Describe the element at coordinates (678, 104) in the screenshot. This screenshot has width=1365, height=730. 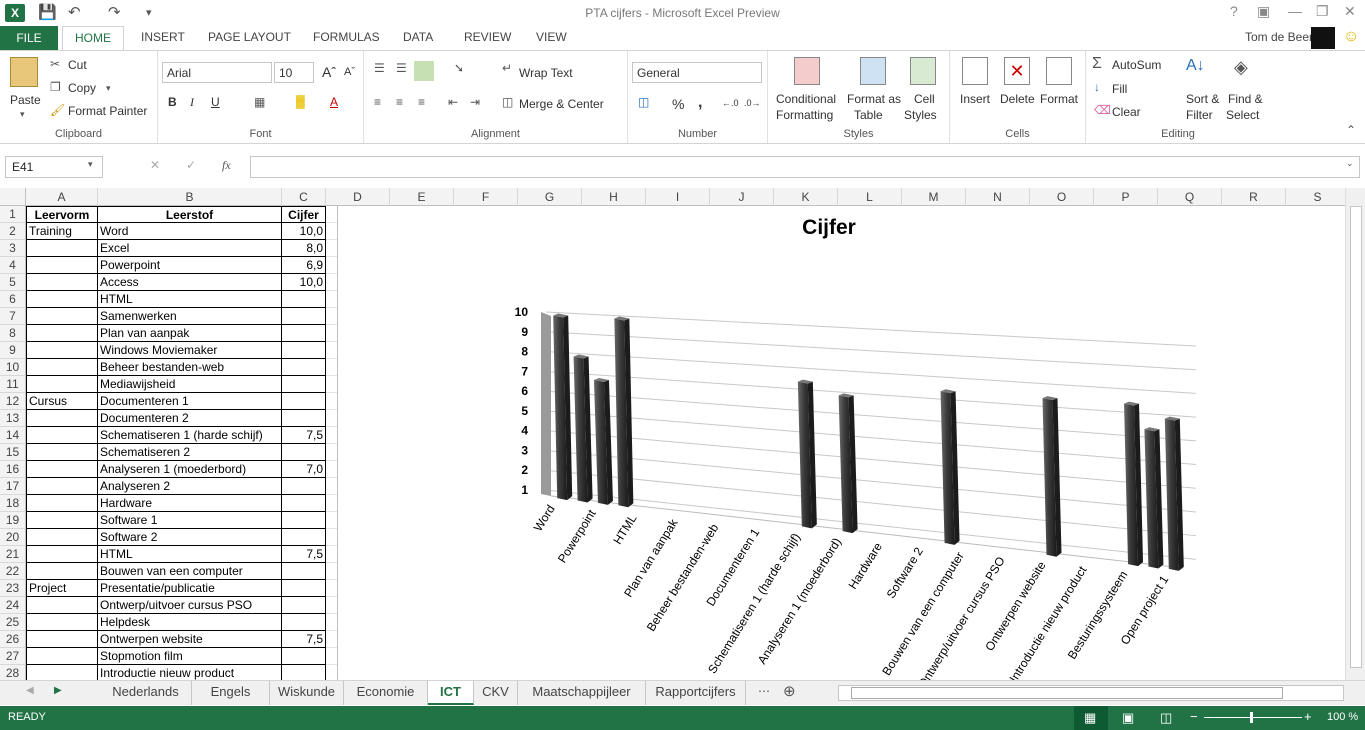
I see `percent-button: %` at that location.